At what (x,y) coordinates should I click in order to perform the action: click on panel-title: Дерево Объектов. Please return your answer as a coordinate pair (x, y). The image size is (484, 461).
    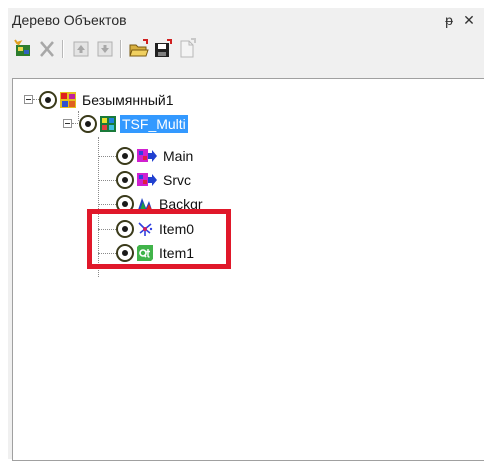
    Looking at the image, I should click on (69, 20).